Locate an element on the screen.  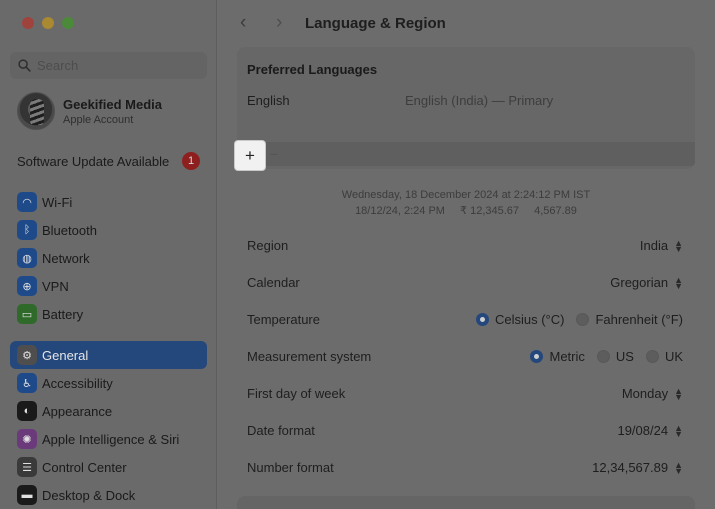
celsius-label: Celsius (°C) is located at coordinates (529, 319).